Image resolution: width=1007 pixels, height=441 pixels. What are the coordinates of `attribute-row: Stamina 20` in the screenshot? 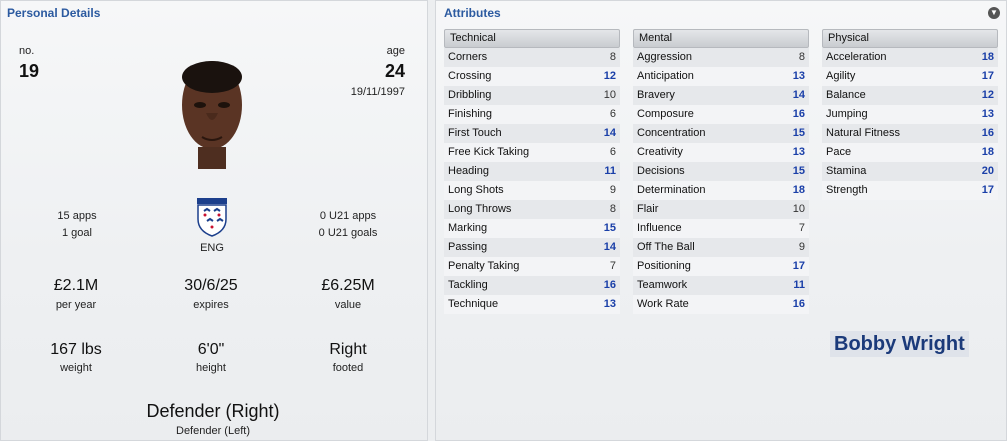 It's located at (910, 171).